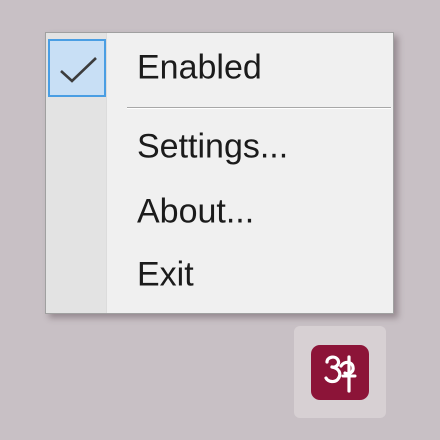  I want to click on menu-item-exit: Exit, so click(249, 276).